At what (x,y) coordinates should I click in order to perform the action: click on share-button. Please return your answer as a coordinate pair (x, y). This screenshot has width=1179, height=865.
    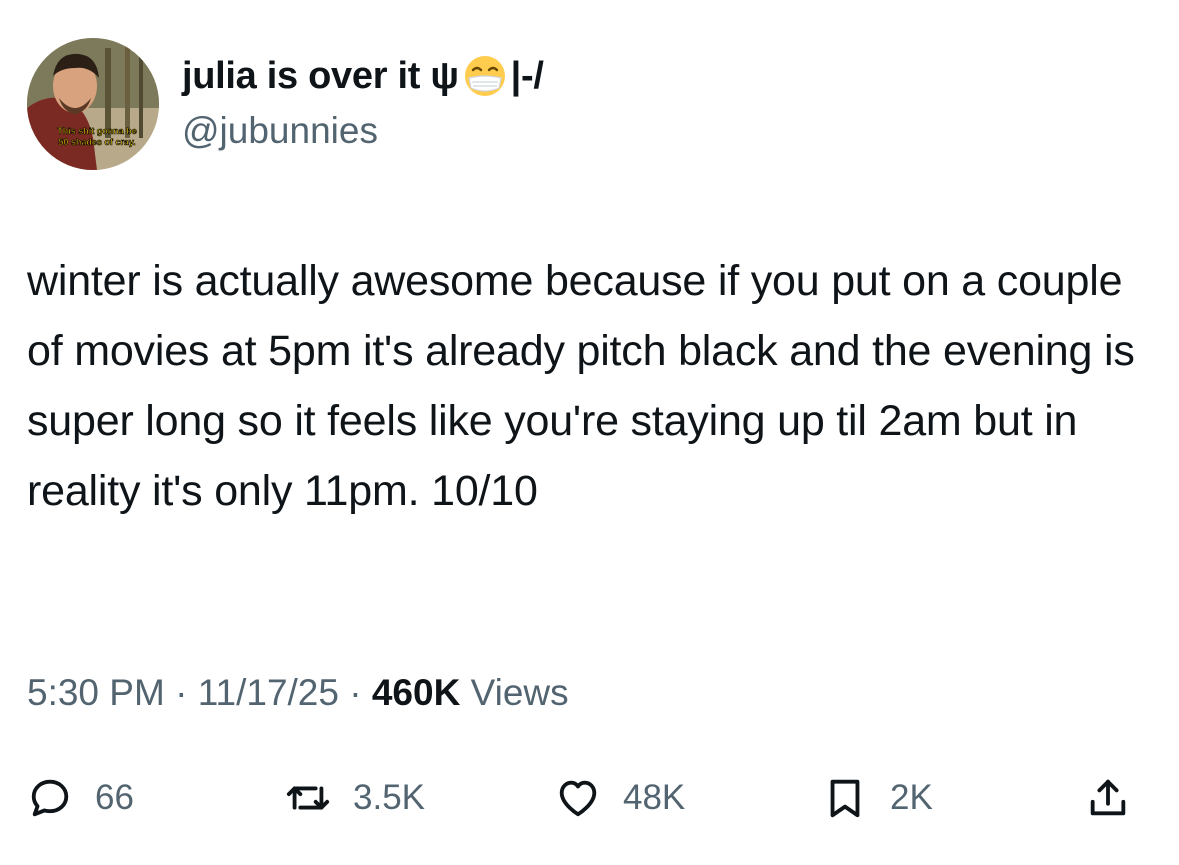
    Looking at the image, I should click on (1108, 798).